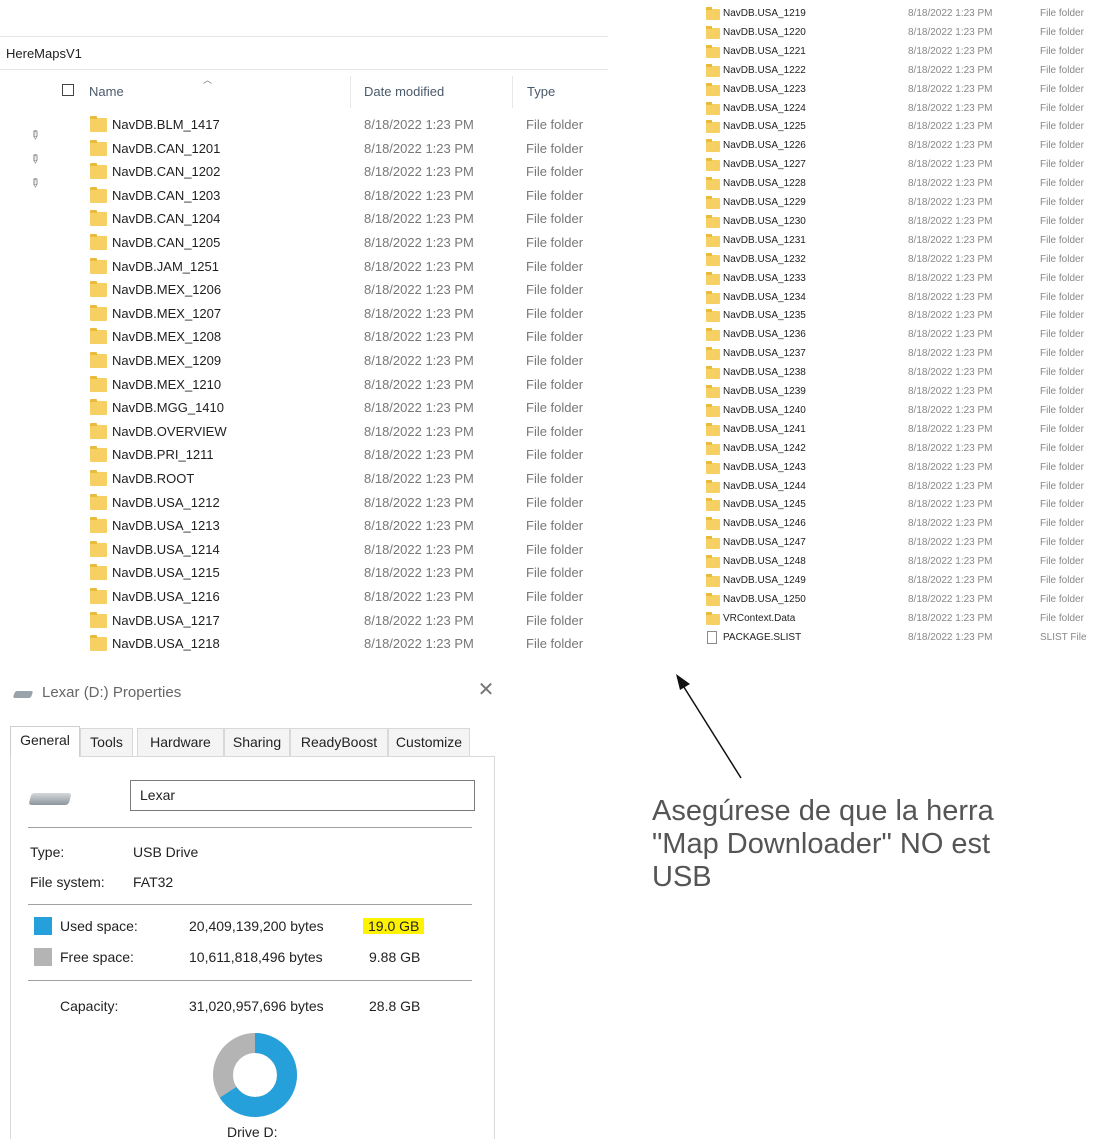 This screenshot has height=1139, width=1101. What do you see at coordinates (541, 92) in the screenshot?
I see `column-header-type: Type` at bounding box center [541, 92].